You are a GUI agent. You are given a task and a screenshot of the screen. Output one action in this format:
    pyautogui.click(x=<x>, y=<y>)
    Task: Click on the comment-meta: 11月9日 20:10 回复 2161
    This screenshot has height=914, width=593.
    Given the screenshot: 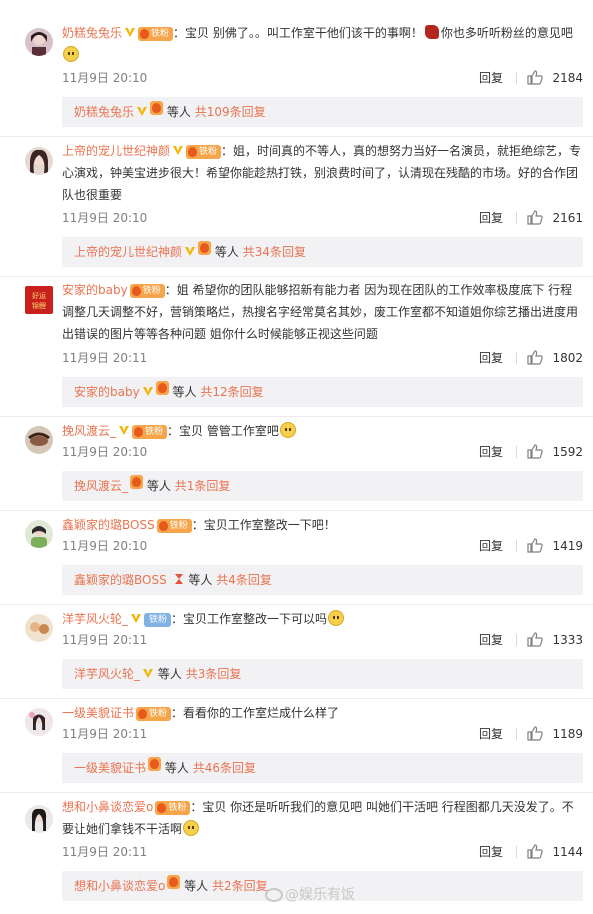 What is the action you would take?
    pyautogui.click(x=322, y=218)
    